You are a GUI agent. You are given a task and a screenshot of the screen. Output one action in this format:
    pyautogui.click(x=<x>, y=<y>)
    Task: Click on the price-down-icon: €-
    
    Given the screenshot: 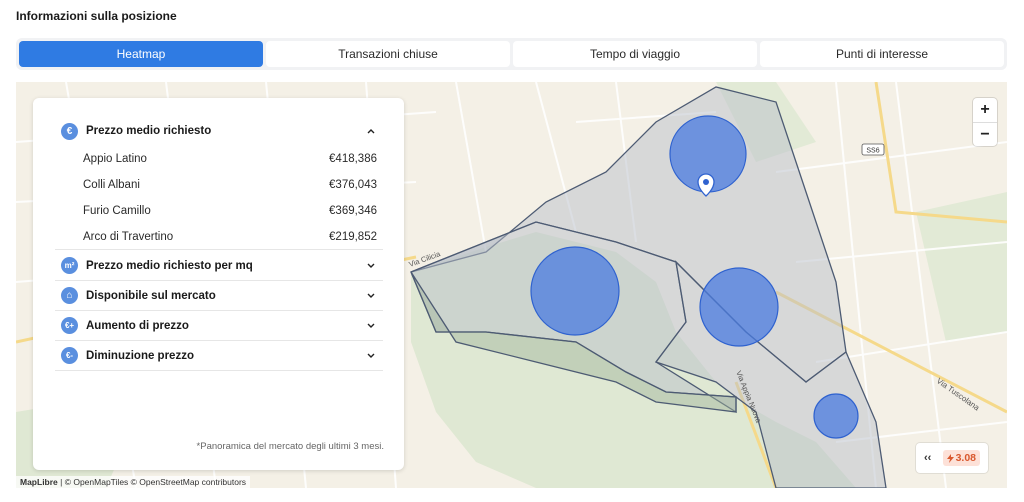 What is the action you would take?
    pyautogui.click(x=69, y=355)
    